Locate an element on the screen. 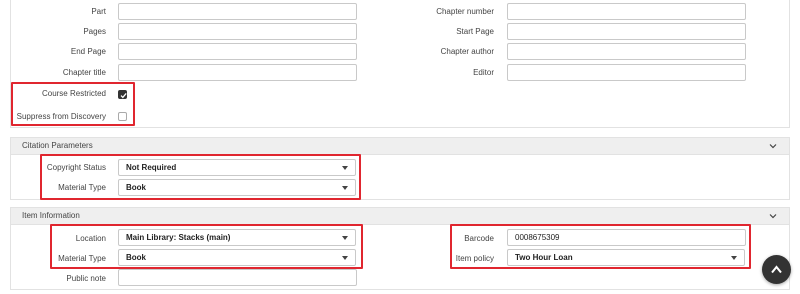 Image resolution: width=800 pixels, height=294 pixels. editor-input is located at coordinates (626, 72).